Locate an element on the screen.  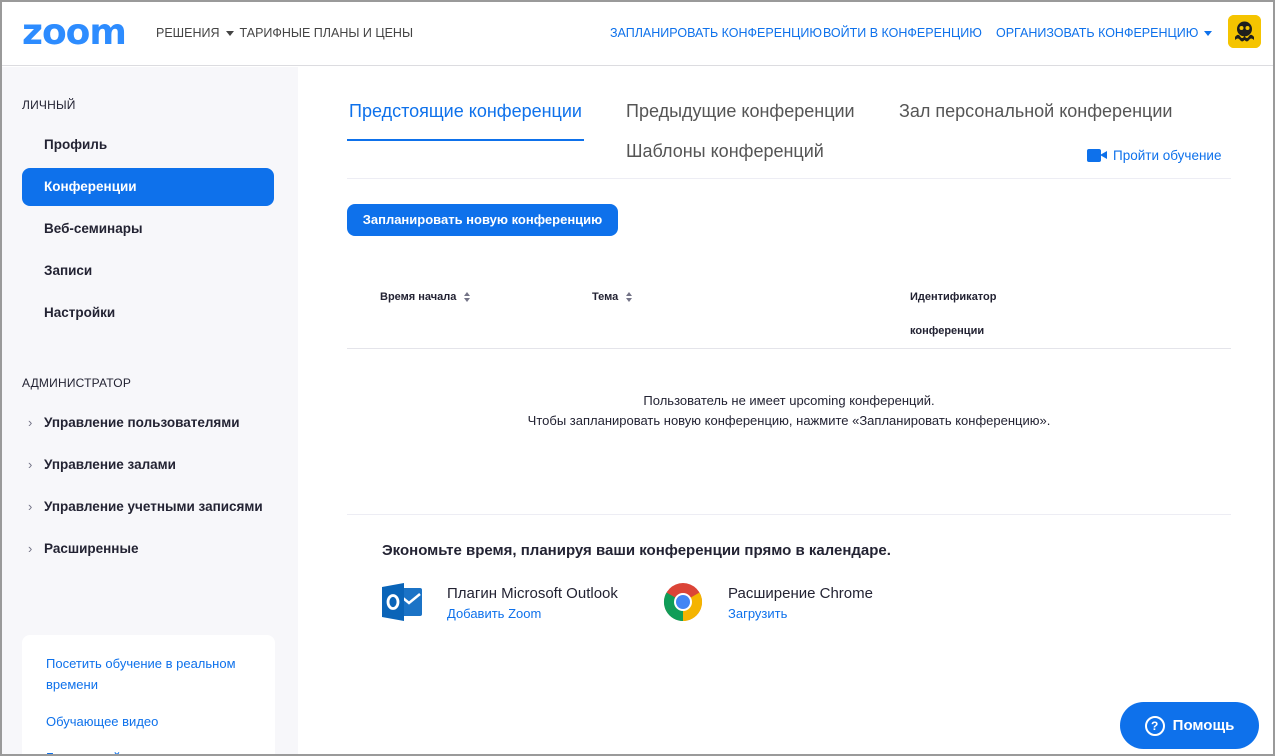
avatar is located at coordinates (1244, 31).